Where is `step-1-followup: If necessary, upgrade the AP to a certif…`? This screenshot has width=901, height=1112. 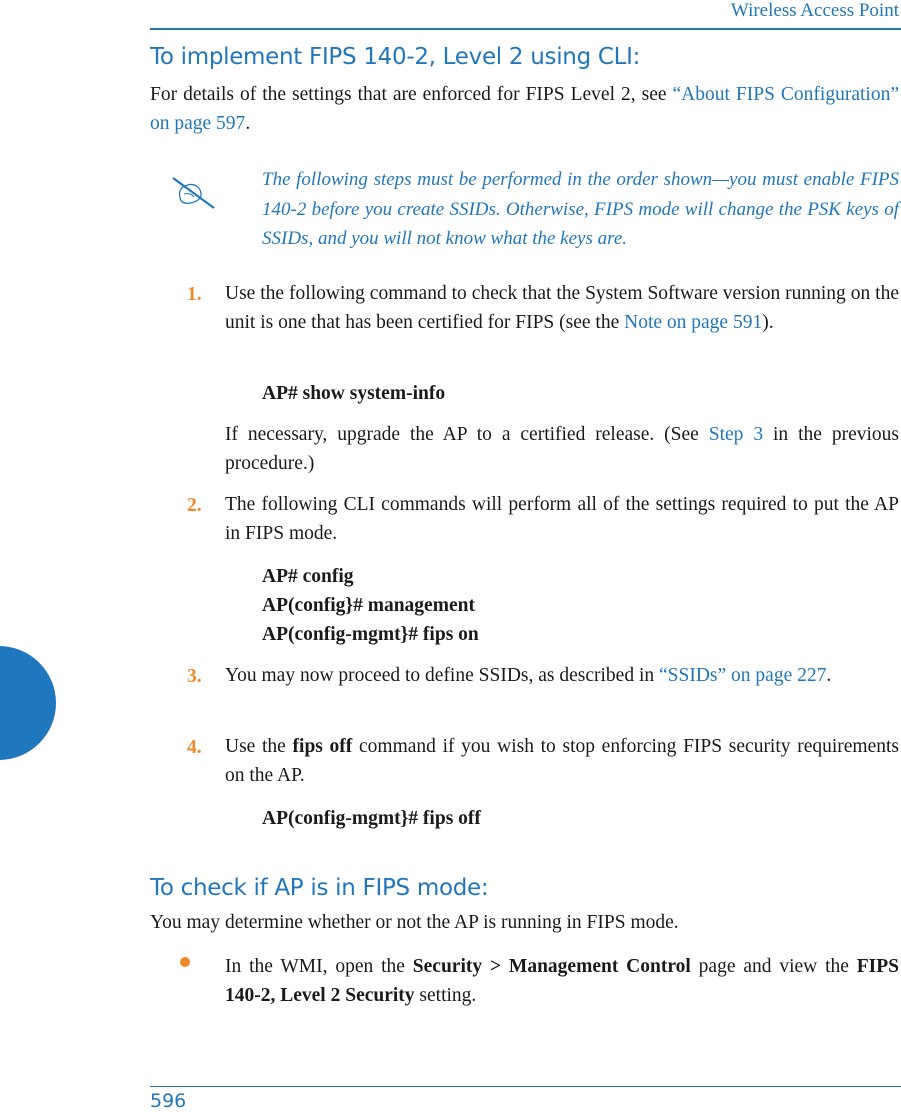
step-1-followup: If necessary, upgrade the AP to a certif… is located at coordinates (562, 449).